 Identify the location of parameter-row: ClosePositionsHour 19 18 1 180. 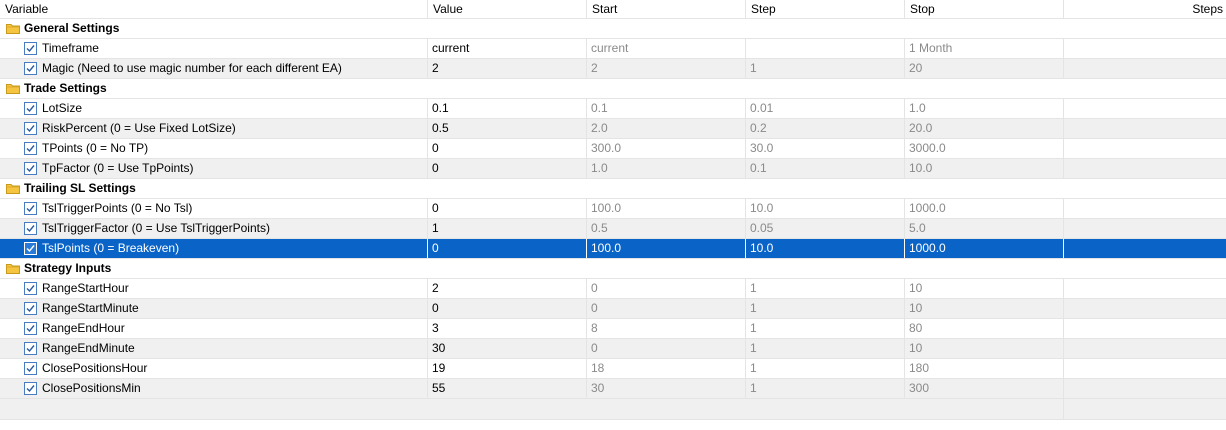
(613, 369).